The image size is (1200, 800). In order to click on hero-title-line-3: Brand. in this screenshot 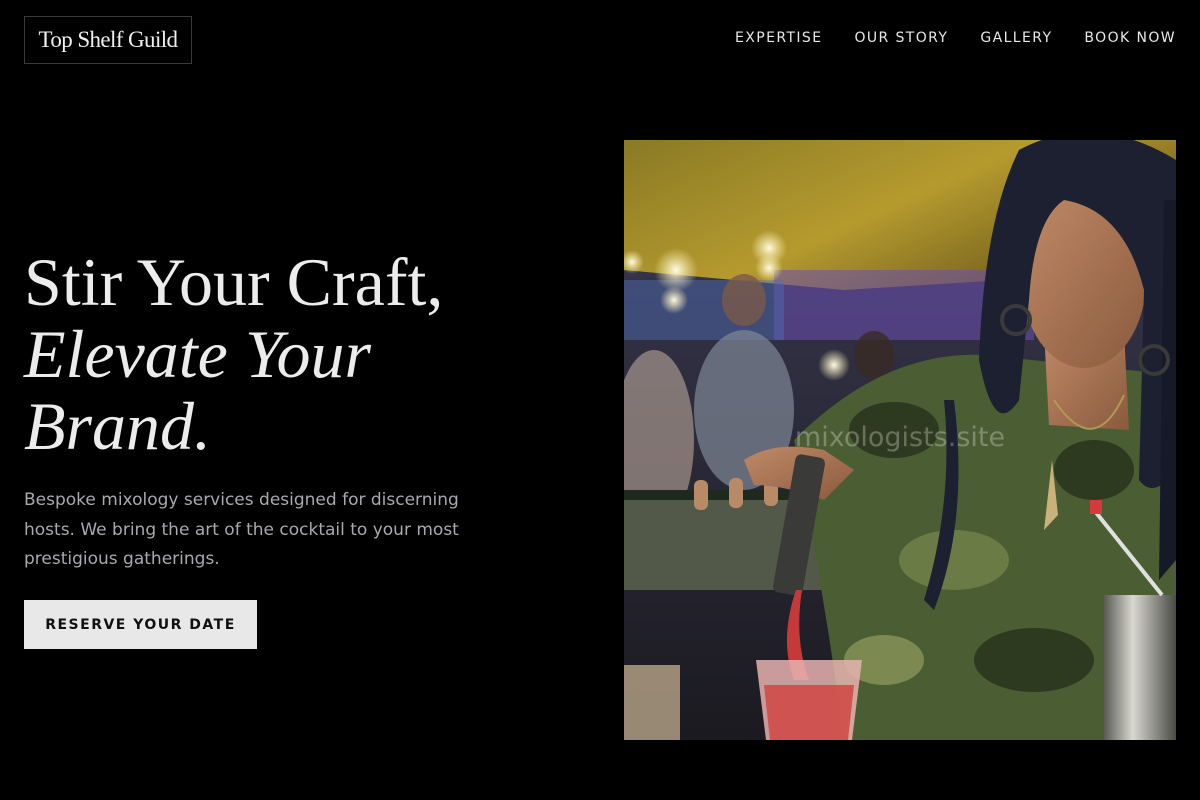, I will do `click(117, 426)`.